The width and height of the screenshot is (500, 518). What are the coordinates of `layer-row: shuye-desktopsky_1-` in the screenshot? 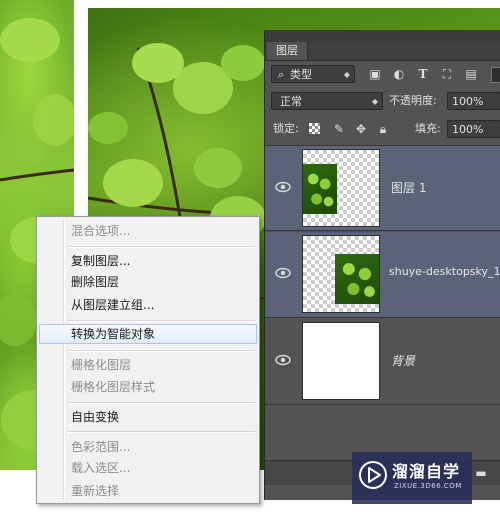 It's located at (382, 275).